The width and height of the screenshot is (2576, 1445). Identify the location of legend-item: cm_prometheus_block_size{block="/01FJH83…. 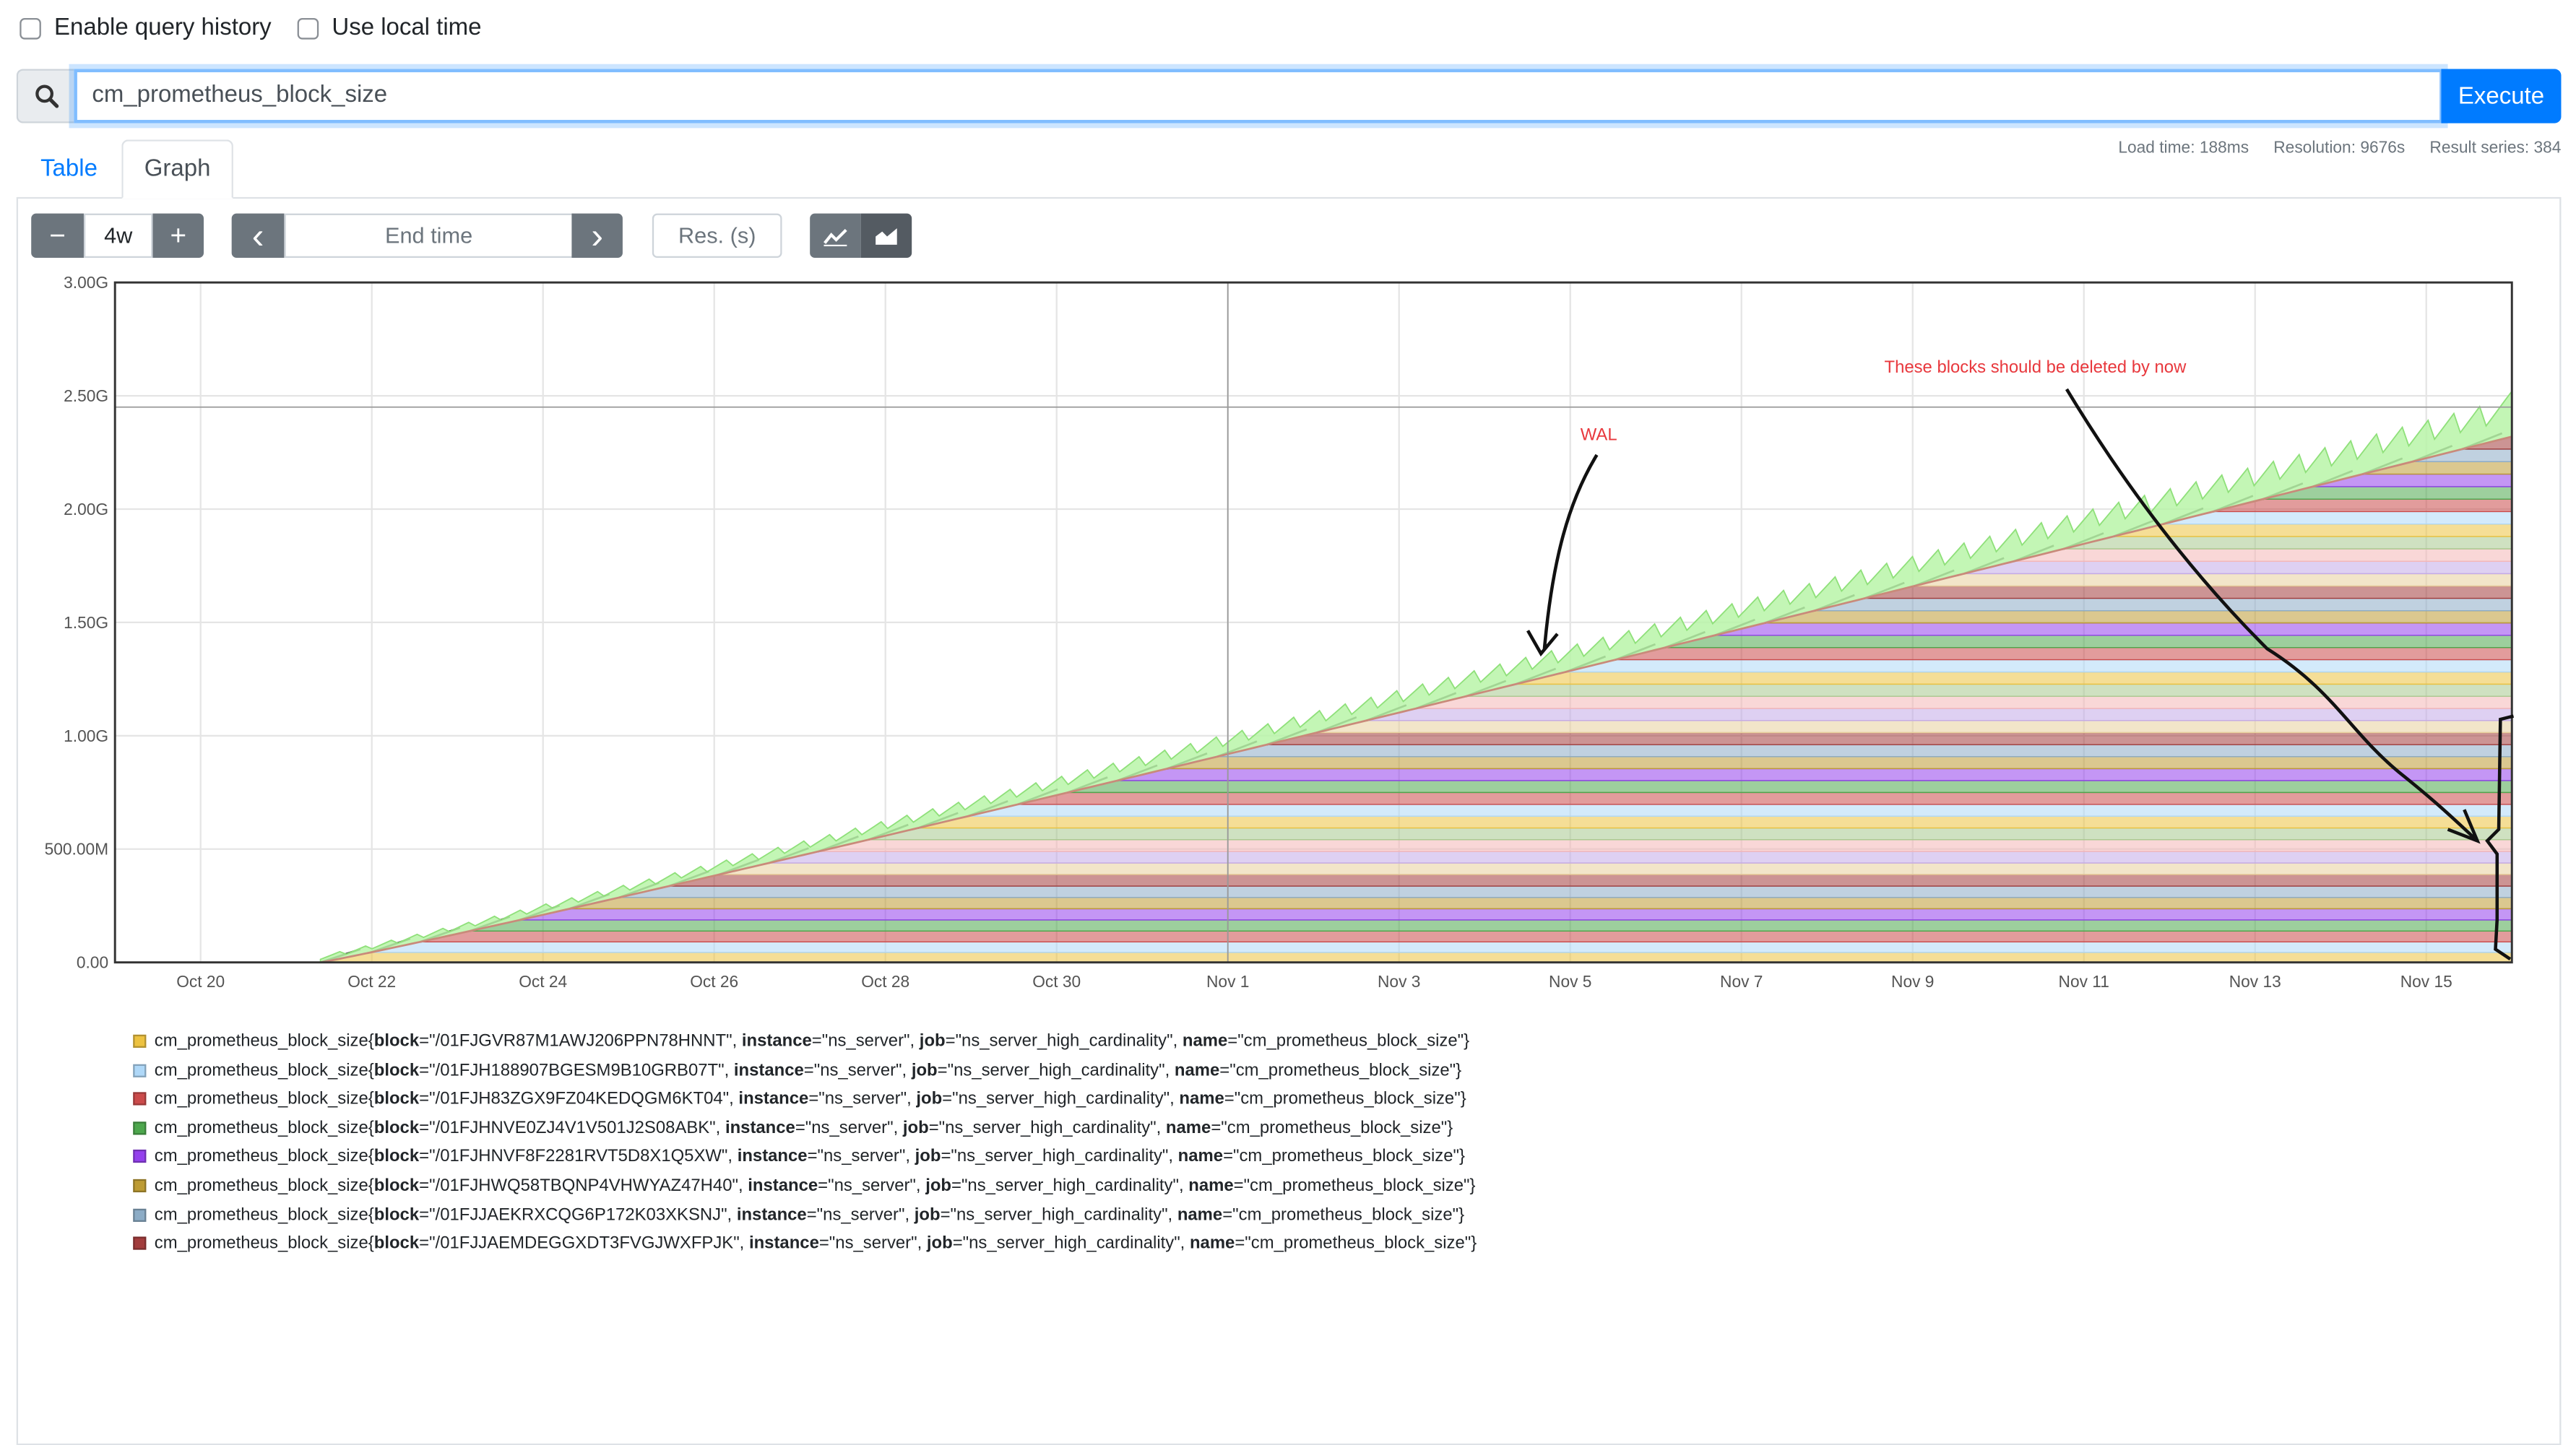
(799, 1099).